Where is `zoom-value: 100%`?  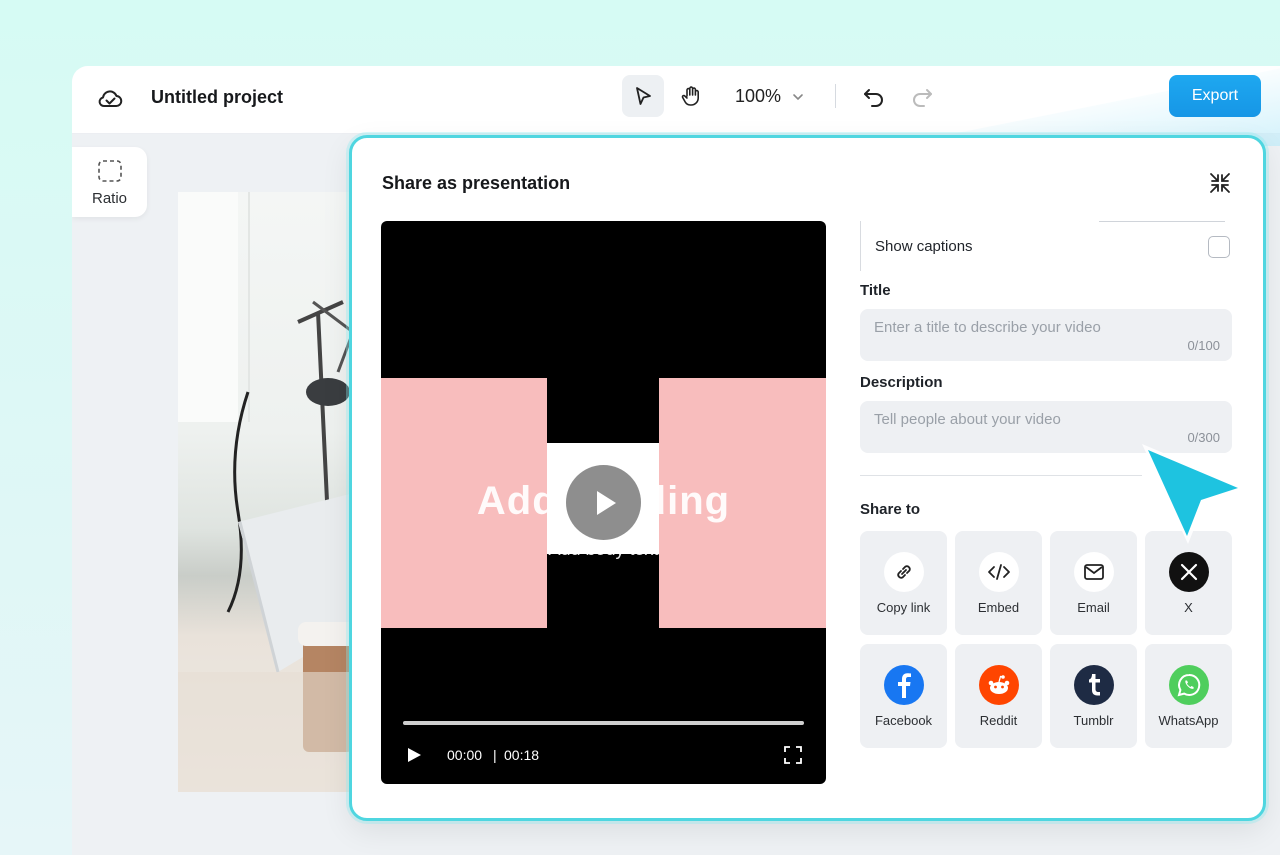 zoom-value: 100% is located at coordinates (758, 96).